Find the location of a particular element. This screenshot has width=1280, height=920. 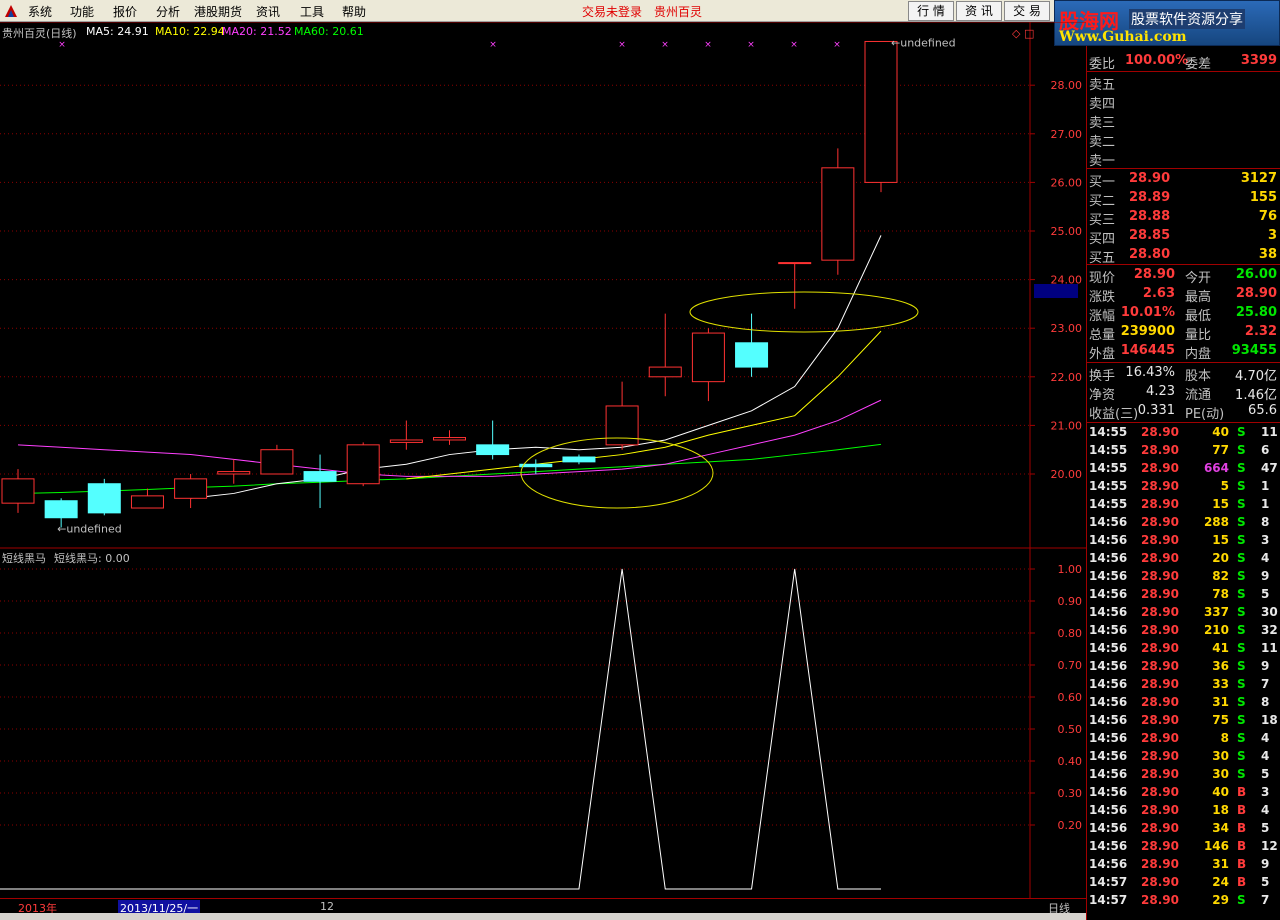

stat-label: 最高 is located at coordinates (1198, 297).